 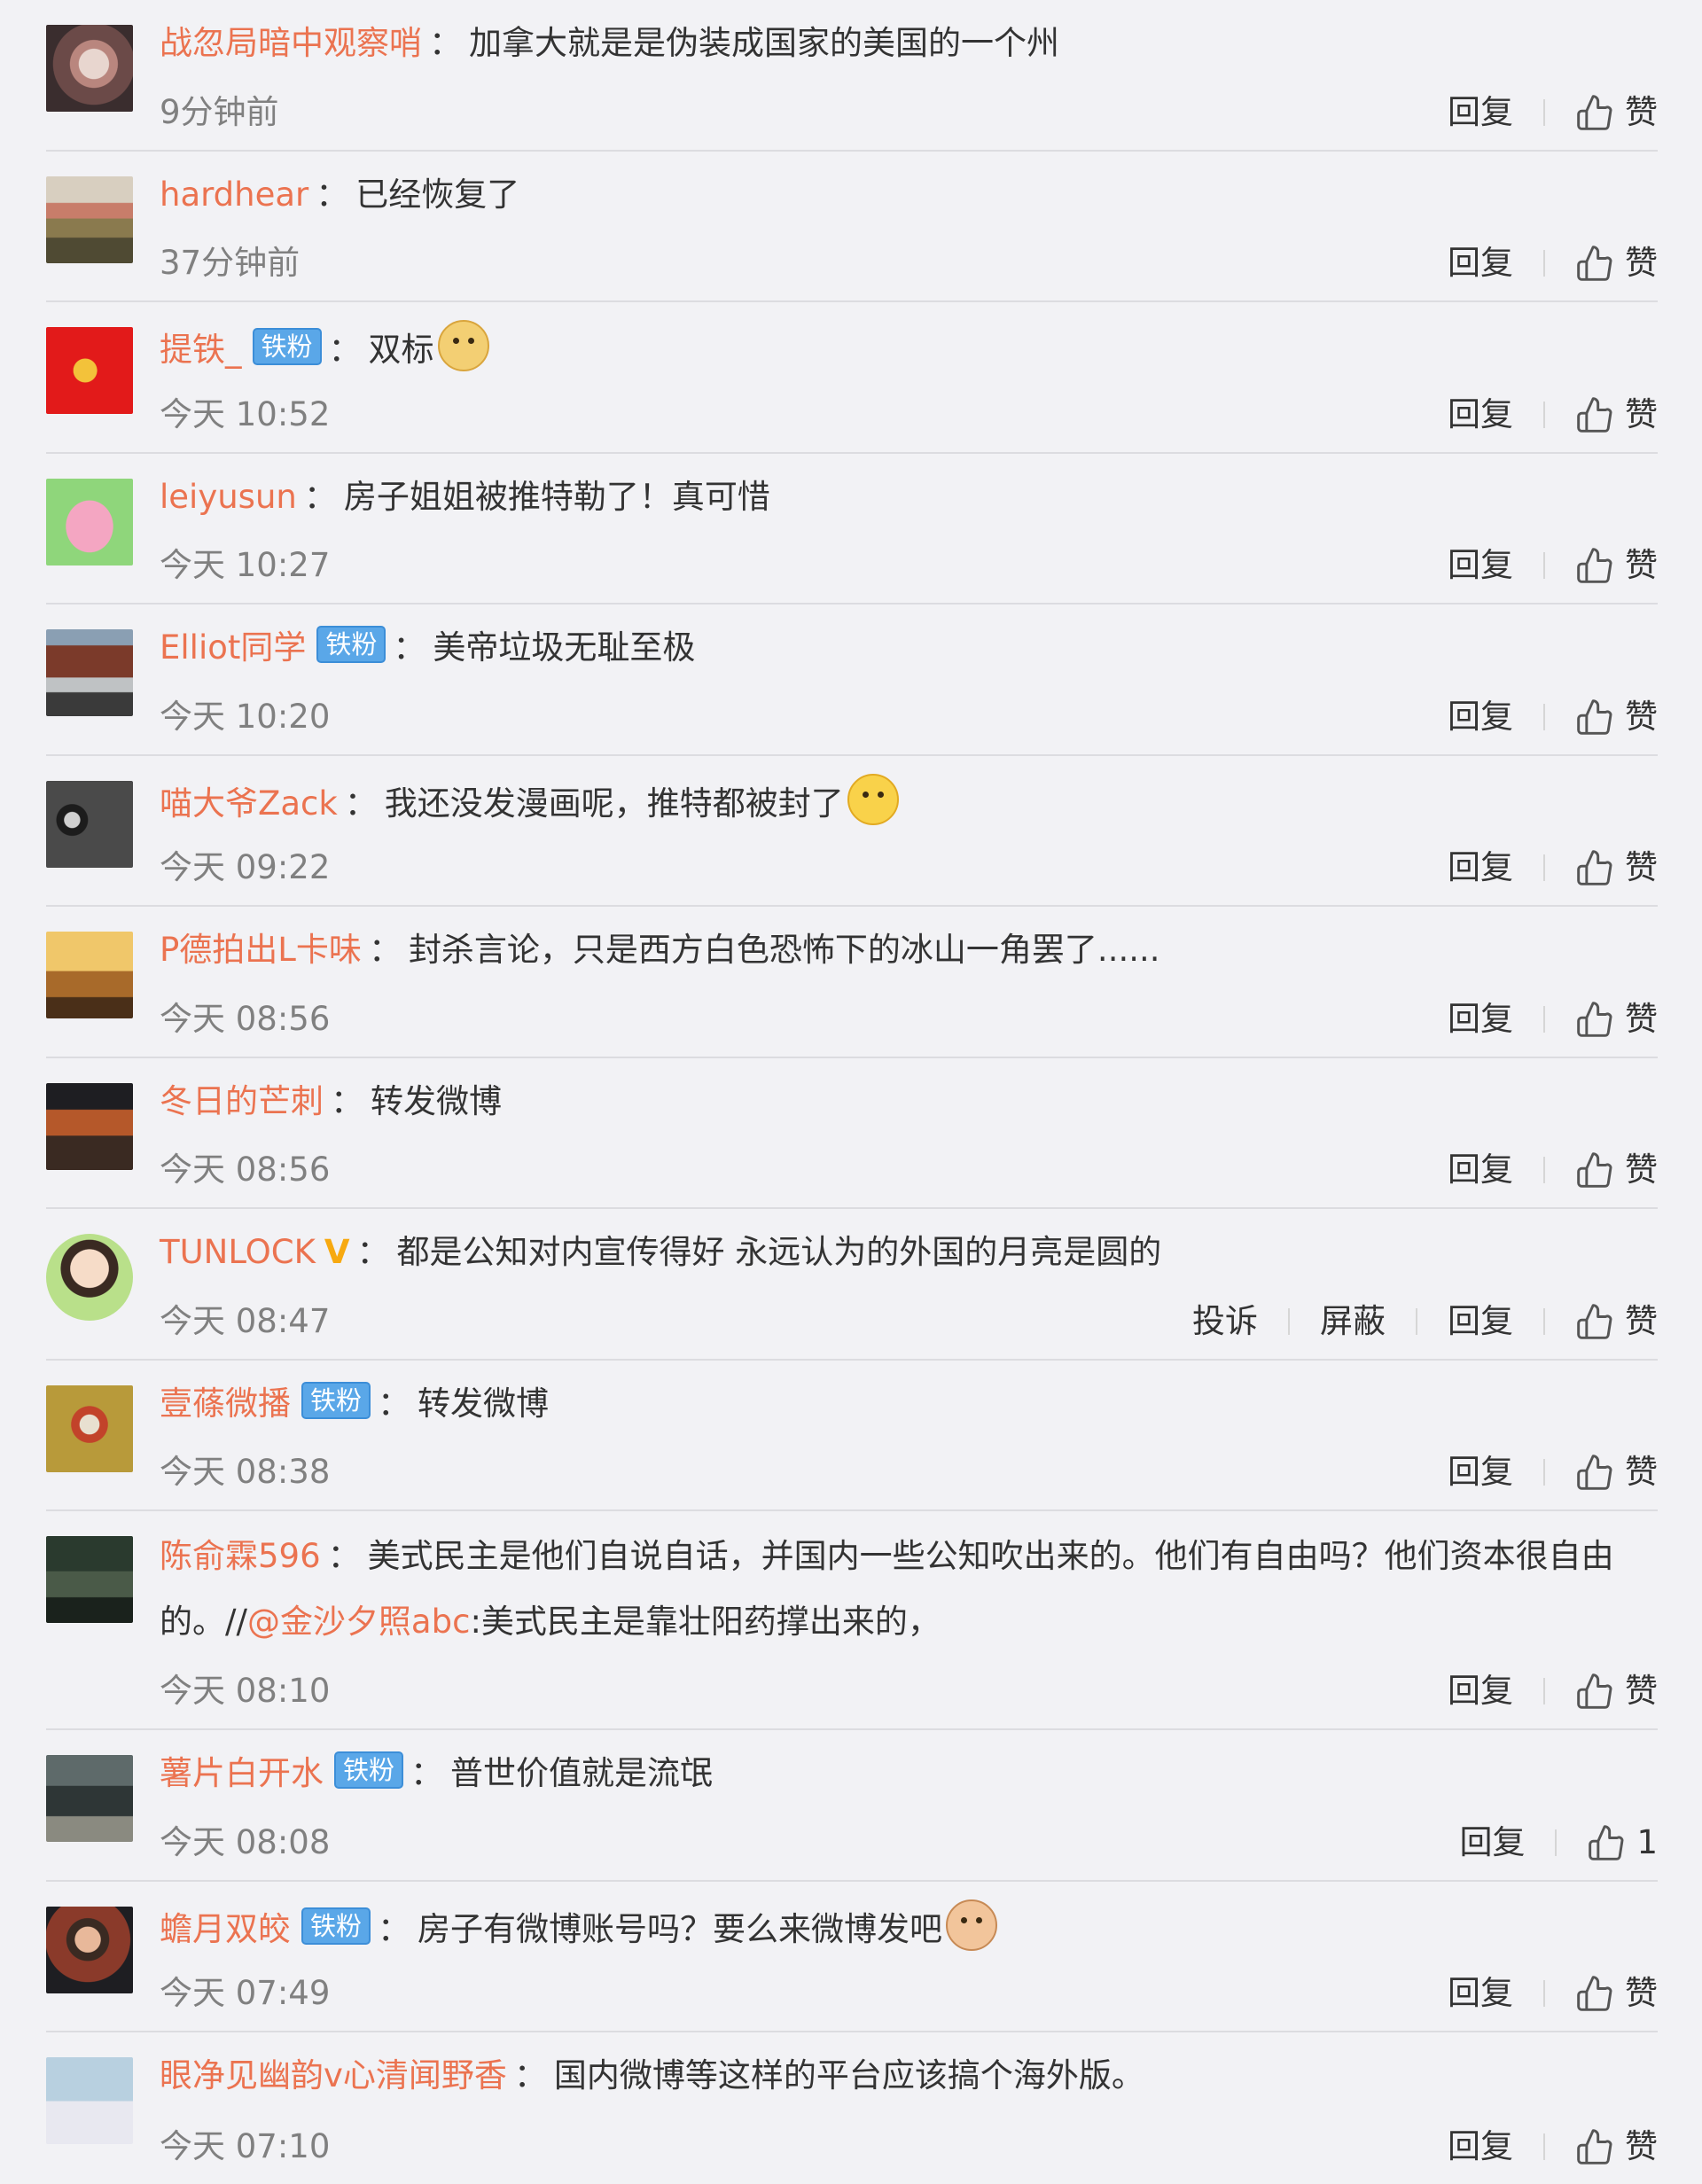 What do you see at coordinates (909, 348) in the screenshot?
I see `comment-content: 提铁_ 铁粉：双标` at bounding box center [909, 348].